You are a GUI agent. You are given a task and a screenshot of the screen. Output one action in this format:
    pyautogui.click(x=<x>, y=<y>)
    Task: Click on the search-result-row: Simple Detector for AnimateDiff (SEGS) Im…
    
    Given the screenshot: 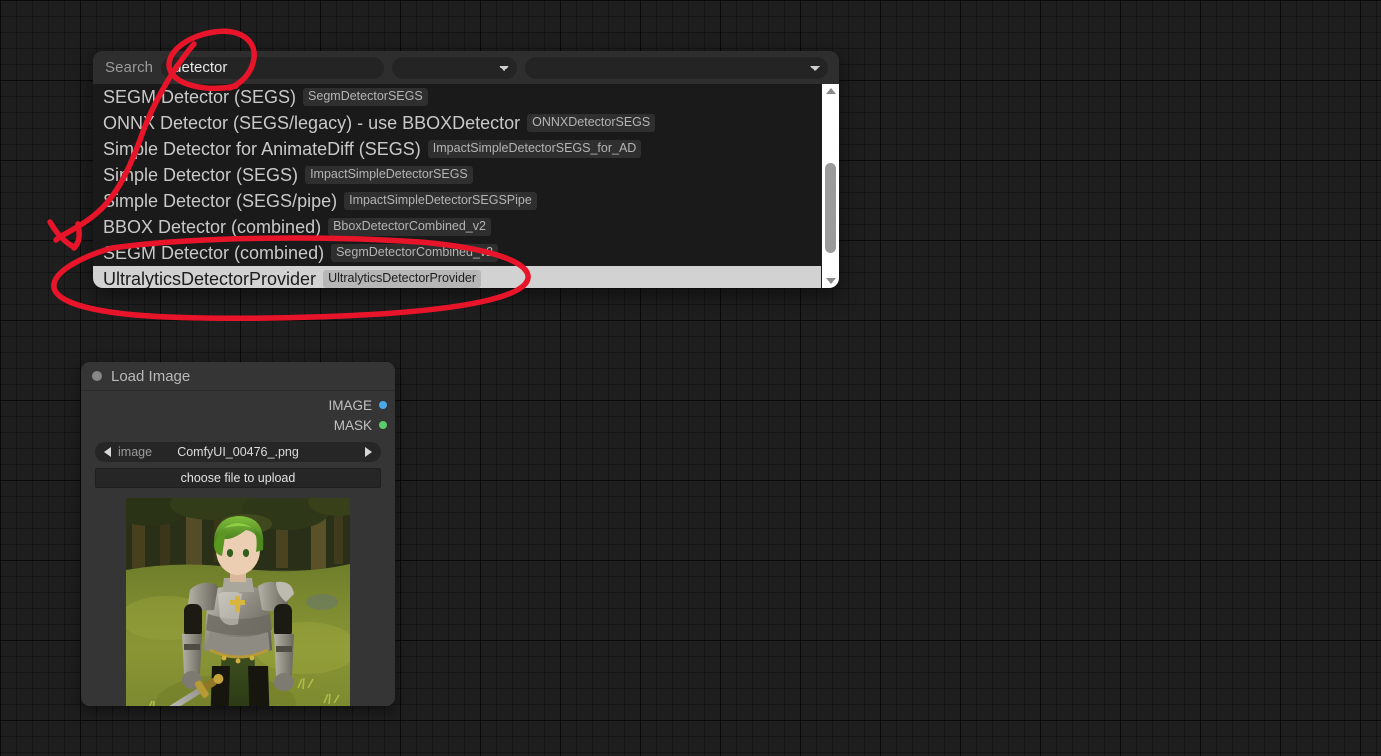 What is the action you would take?
    pyautogui.click(x=457, y=149)
    